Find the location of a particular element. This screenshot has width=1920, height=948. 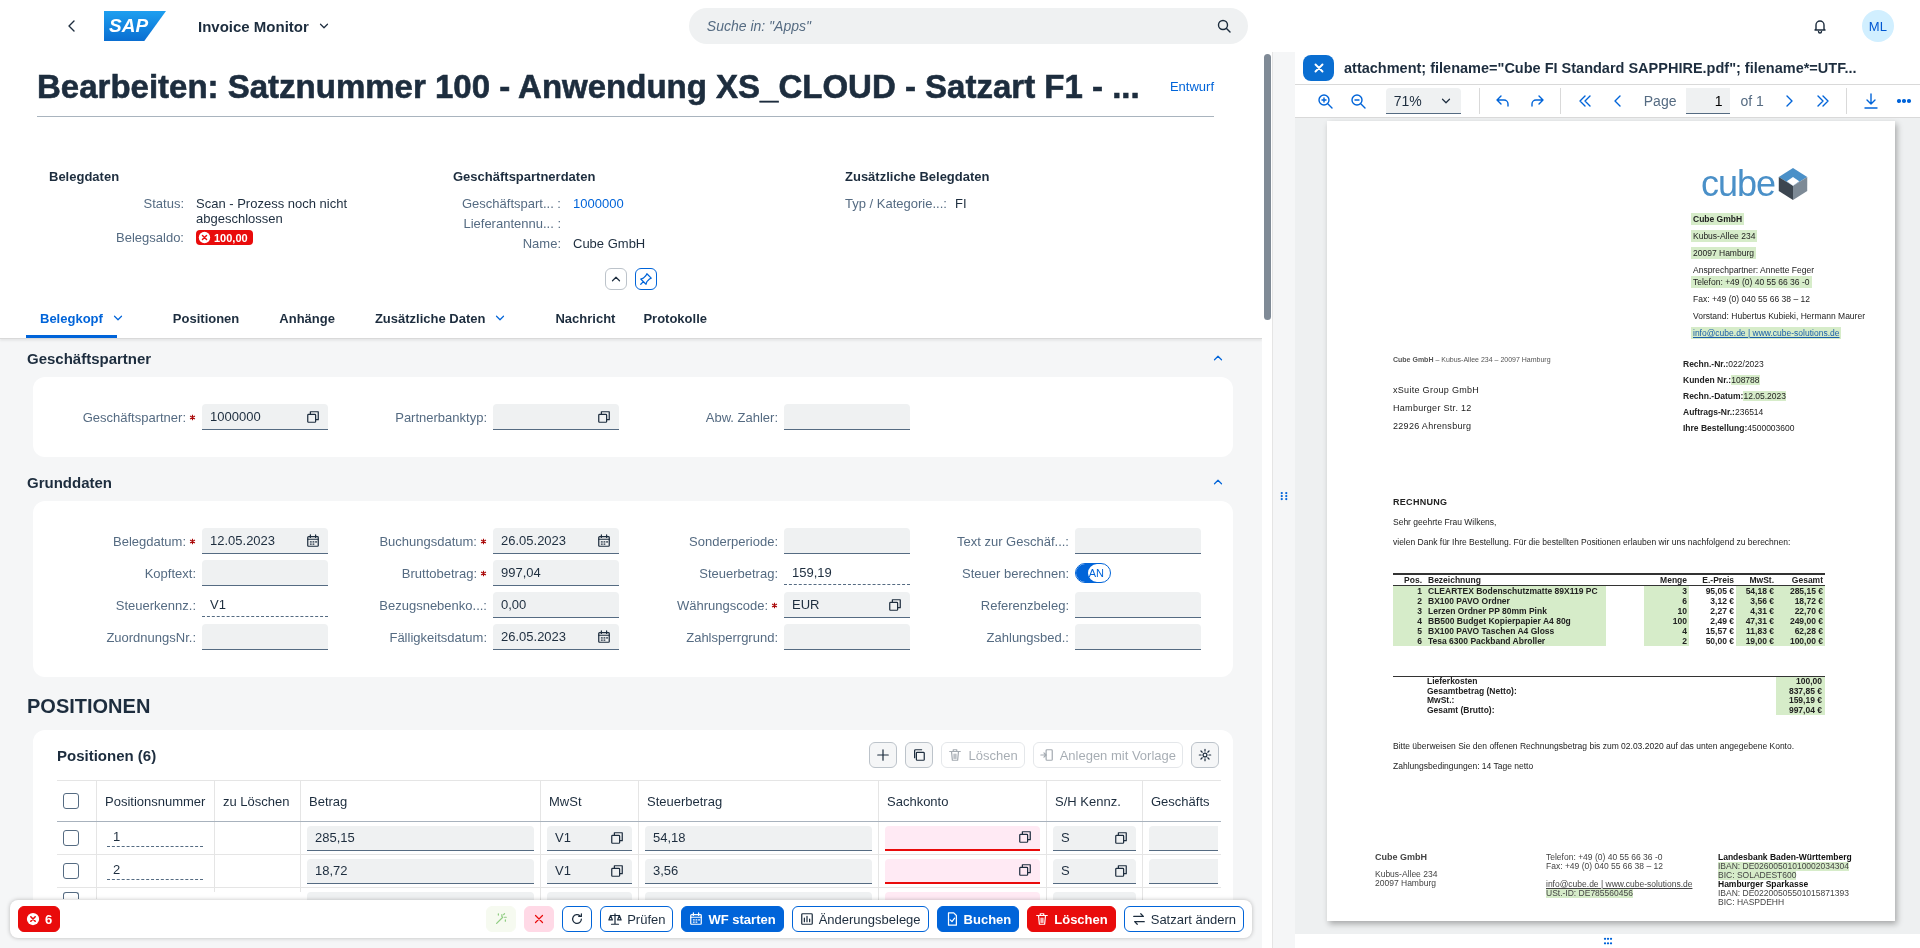

change-log-button: Änderungsbelege is located at coordinates (860, 919).